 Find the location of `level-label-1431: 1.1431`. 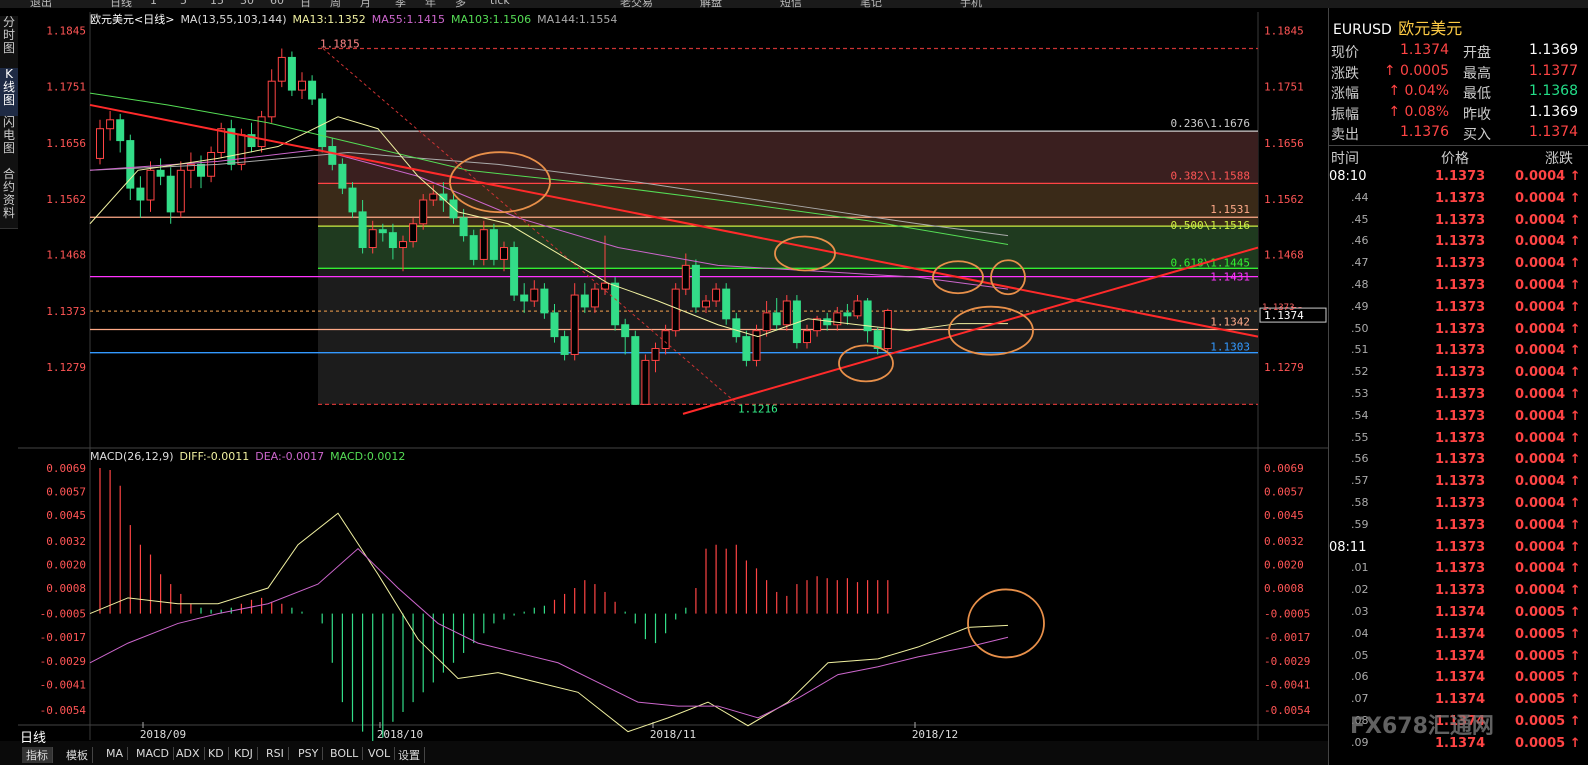

level-label-1431: 1.1431 is located at coordinates (1230, 277).